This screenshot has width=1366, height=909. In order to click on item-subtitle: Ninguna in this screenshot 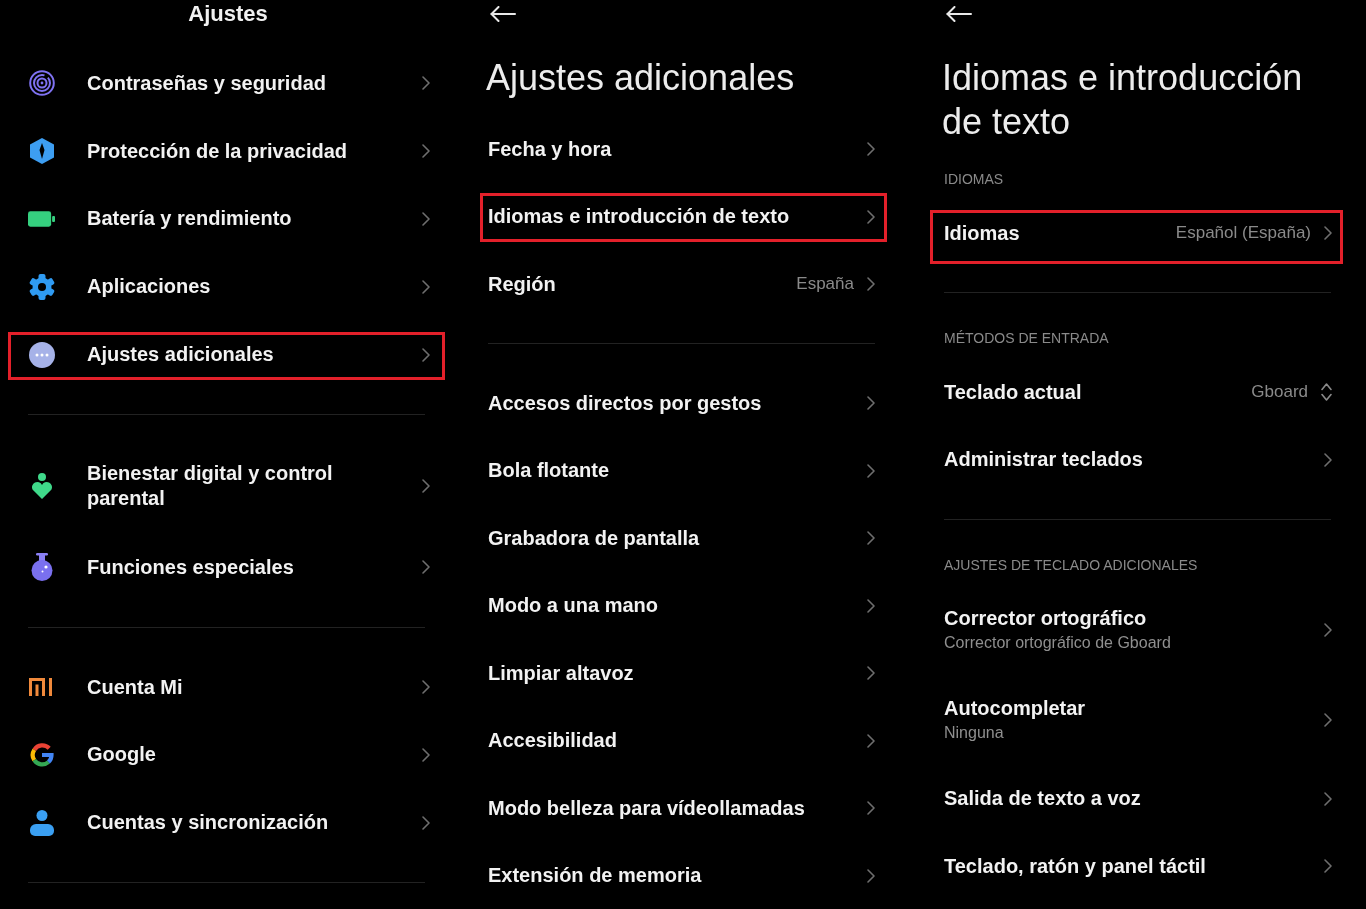, I will do `click(974, 732)`.